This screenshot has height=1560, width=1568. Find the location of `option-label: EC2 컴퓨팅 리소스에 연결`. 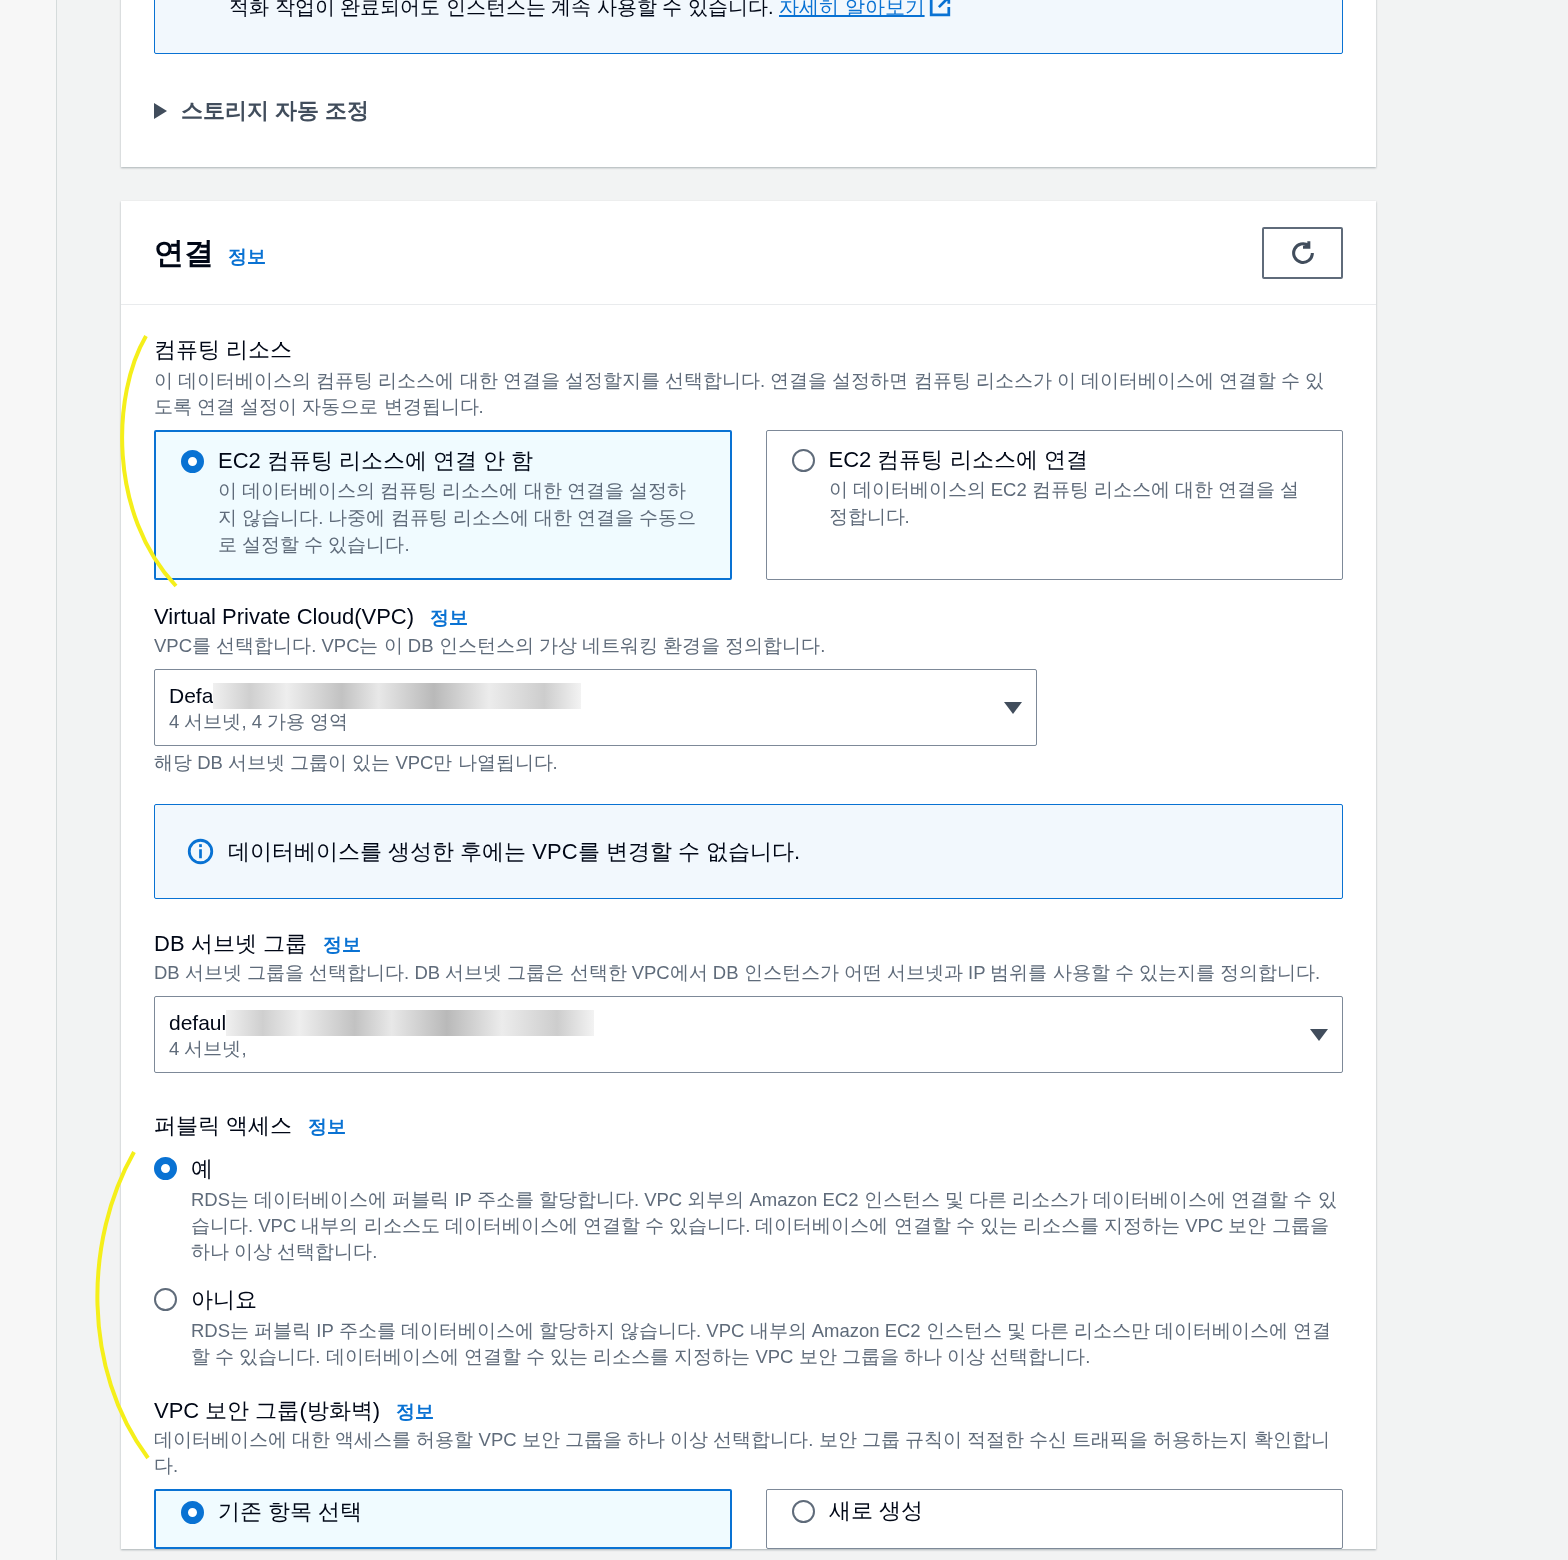

option-label: EC2 컴퓨팅 리소스에 연결 is located at coordinates (958, 460).